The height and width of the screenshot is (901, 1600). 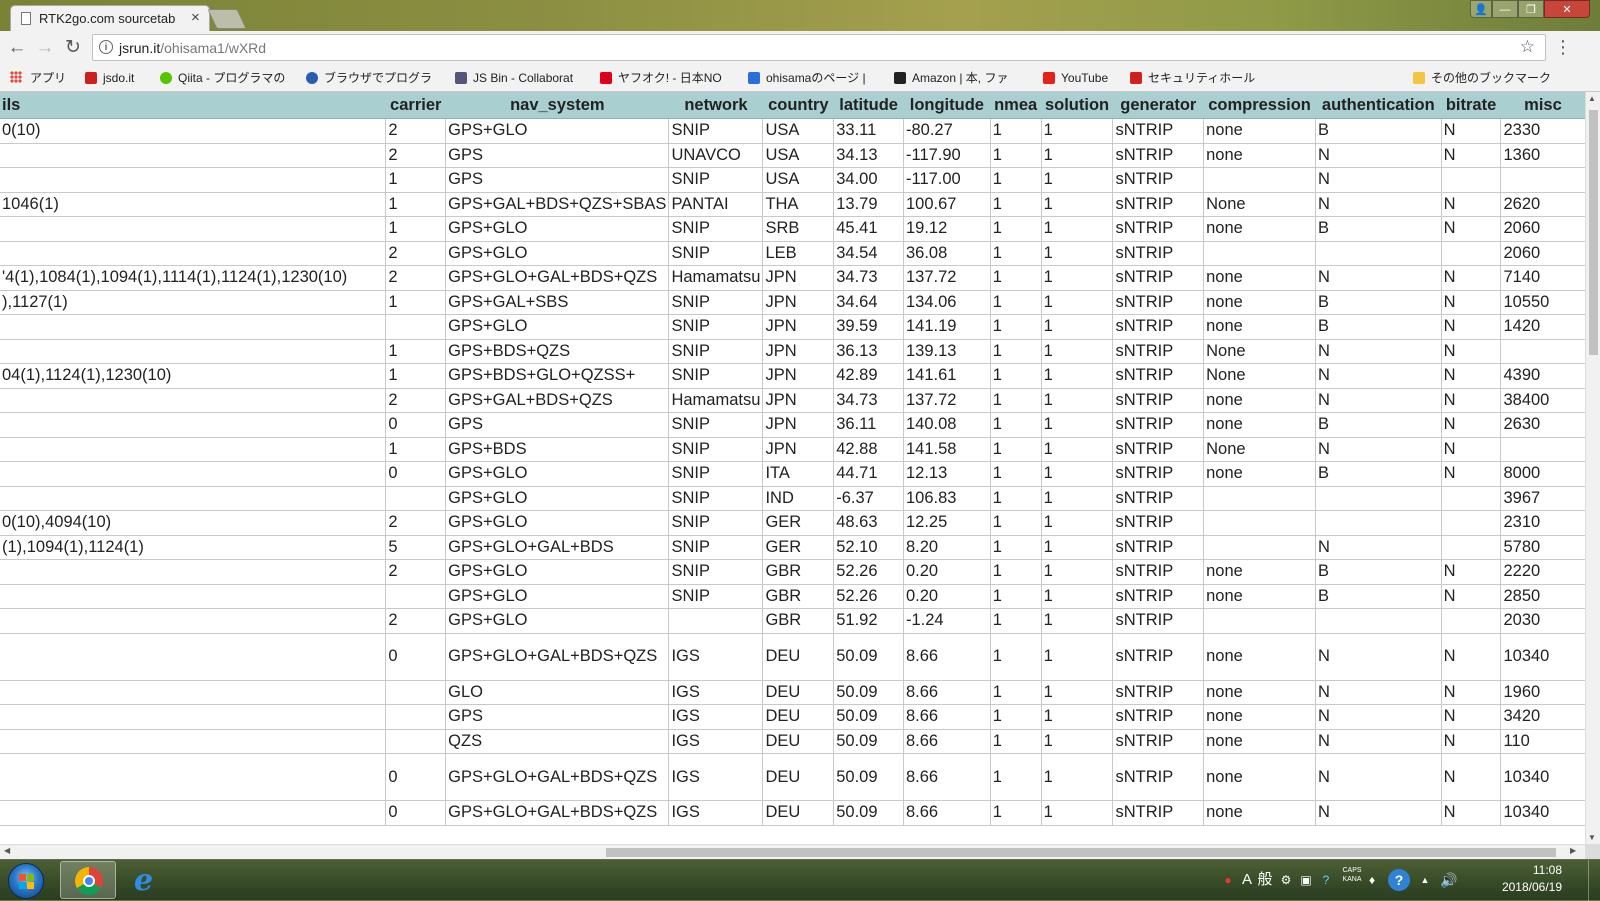 I want to click on bookmark-item: ohisamaのページ |, so click(x=807, y=78).